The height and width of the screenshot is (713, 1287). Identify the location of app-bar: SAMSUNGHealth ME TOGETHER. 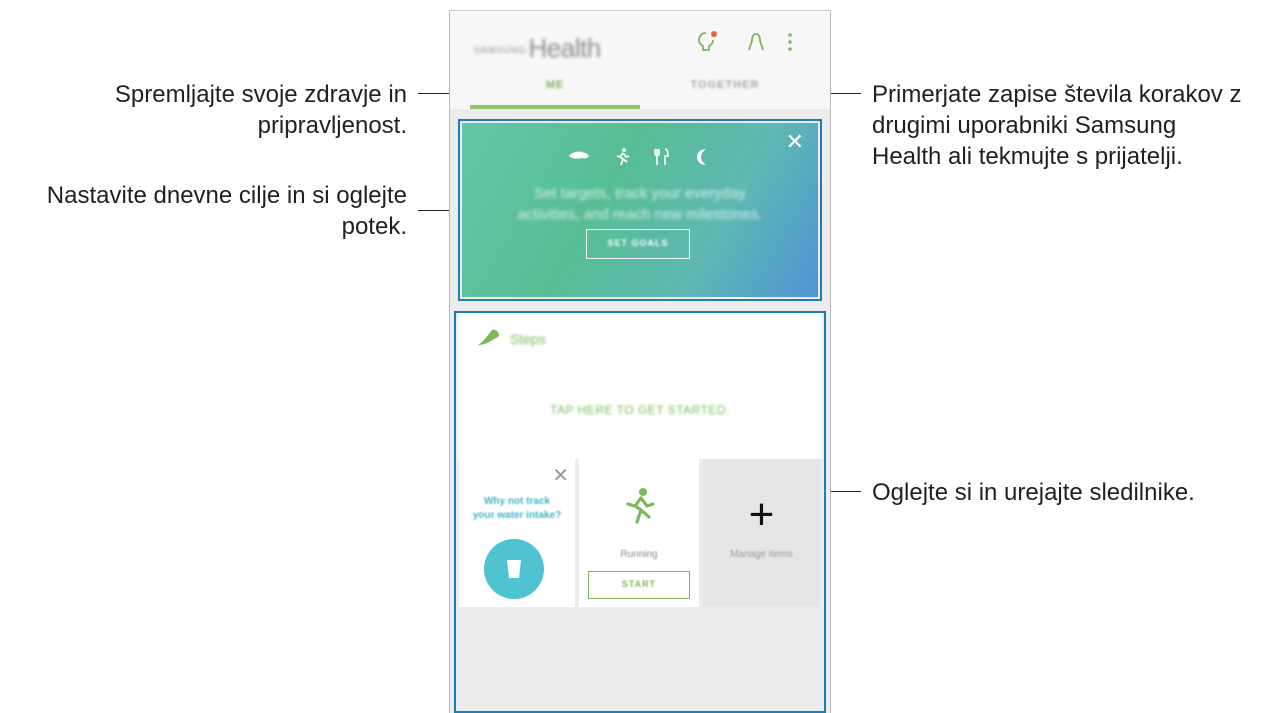
(640, 60).